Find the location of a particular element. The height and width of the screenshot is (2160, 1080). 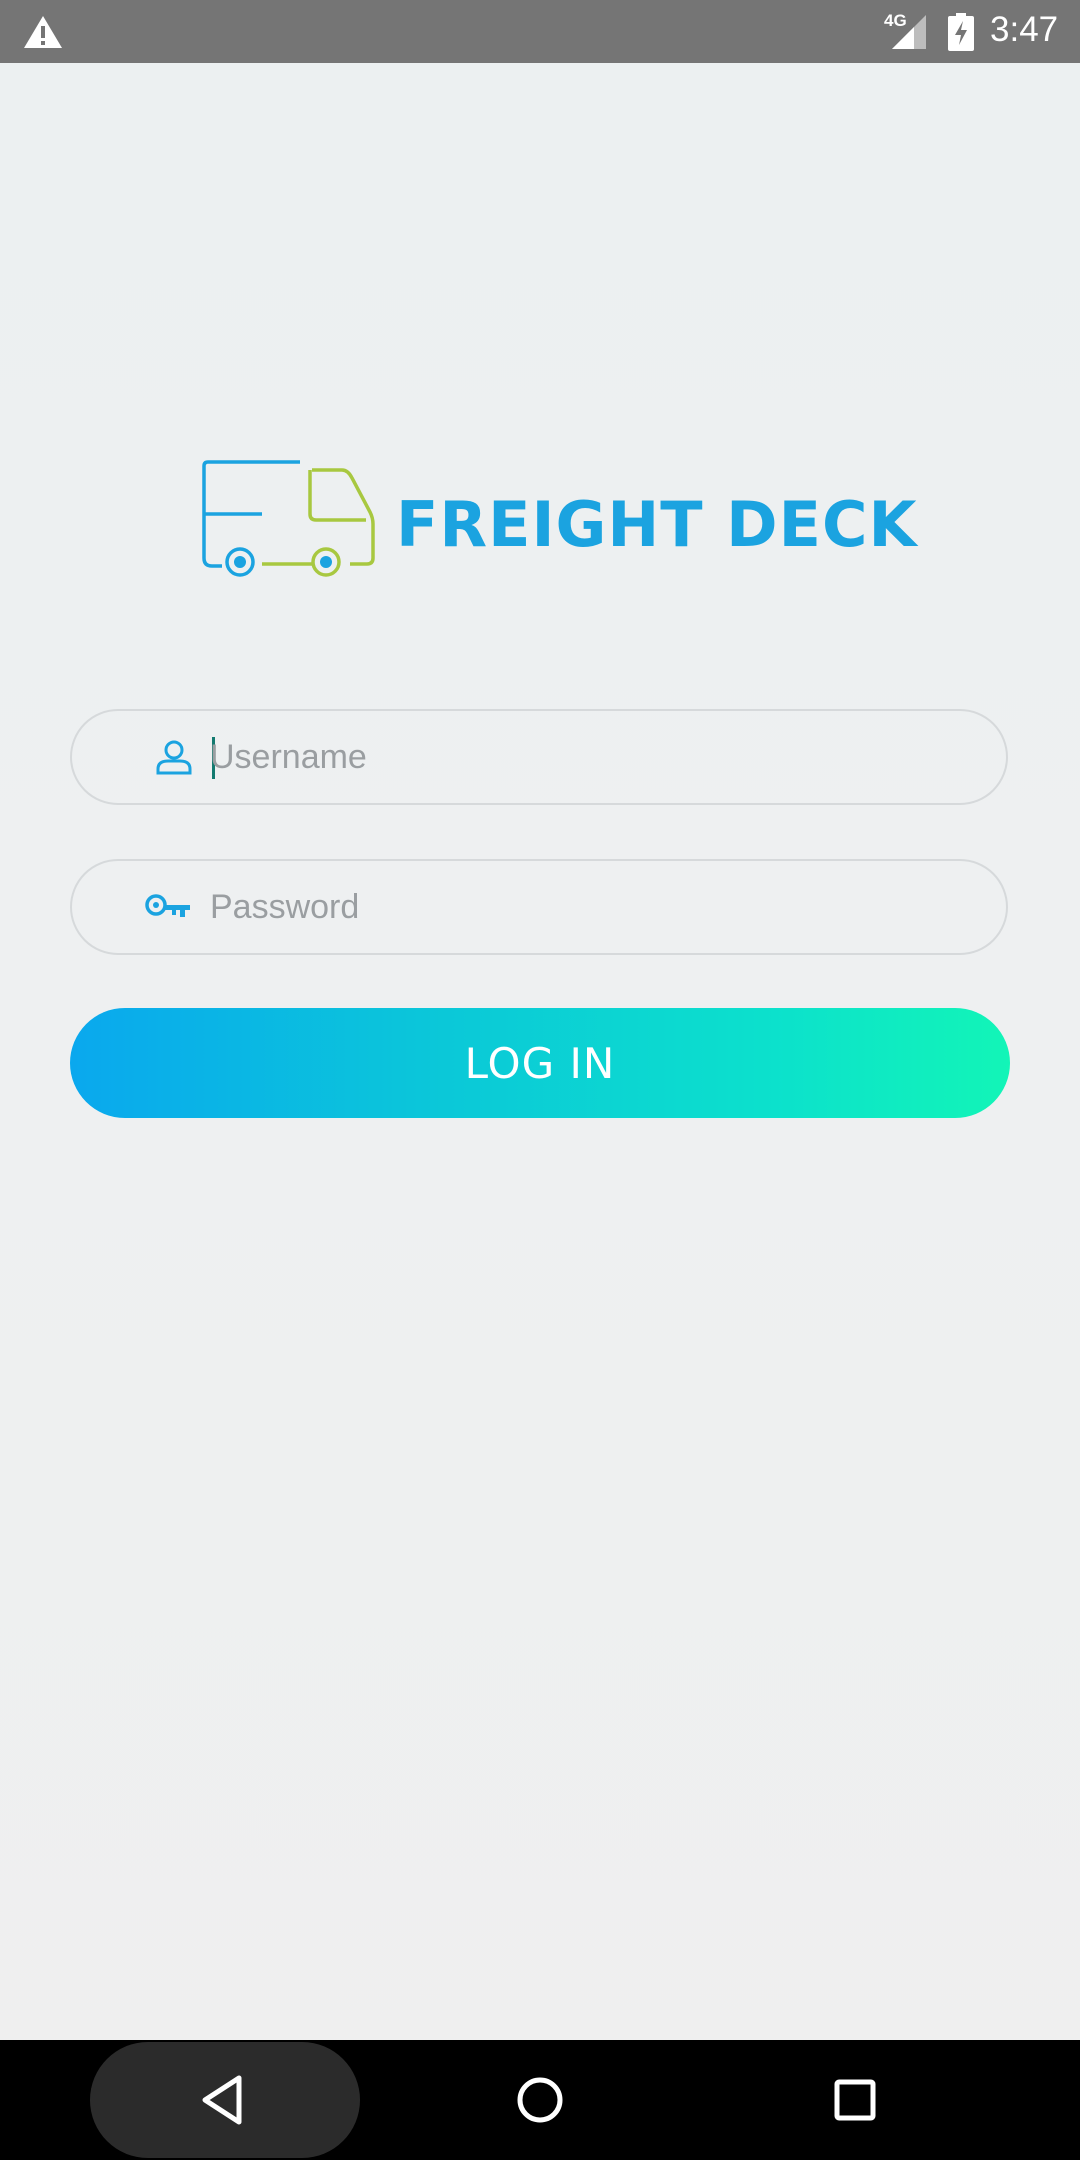

username-input is located at coordinates (590, 757).